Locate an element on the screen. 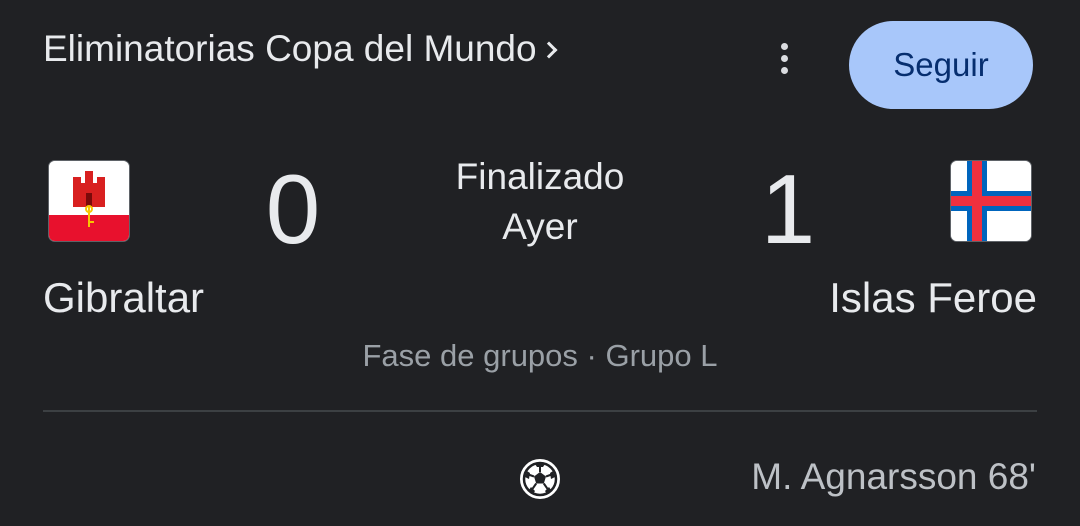  away-team-name: Islas Feroe is located at coordinates (933, 298).